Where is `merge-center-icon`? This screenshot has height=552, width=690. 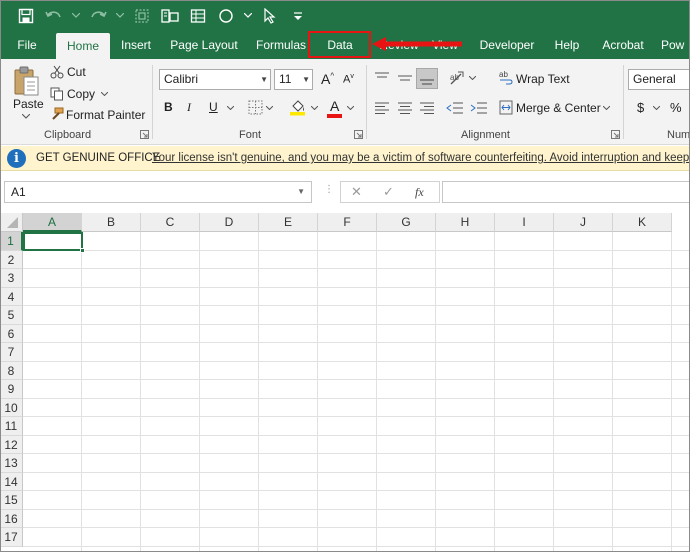
merge-center-icon is located at coordinates (506, 107).